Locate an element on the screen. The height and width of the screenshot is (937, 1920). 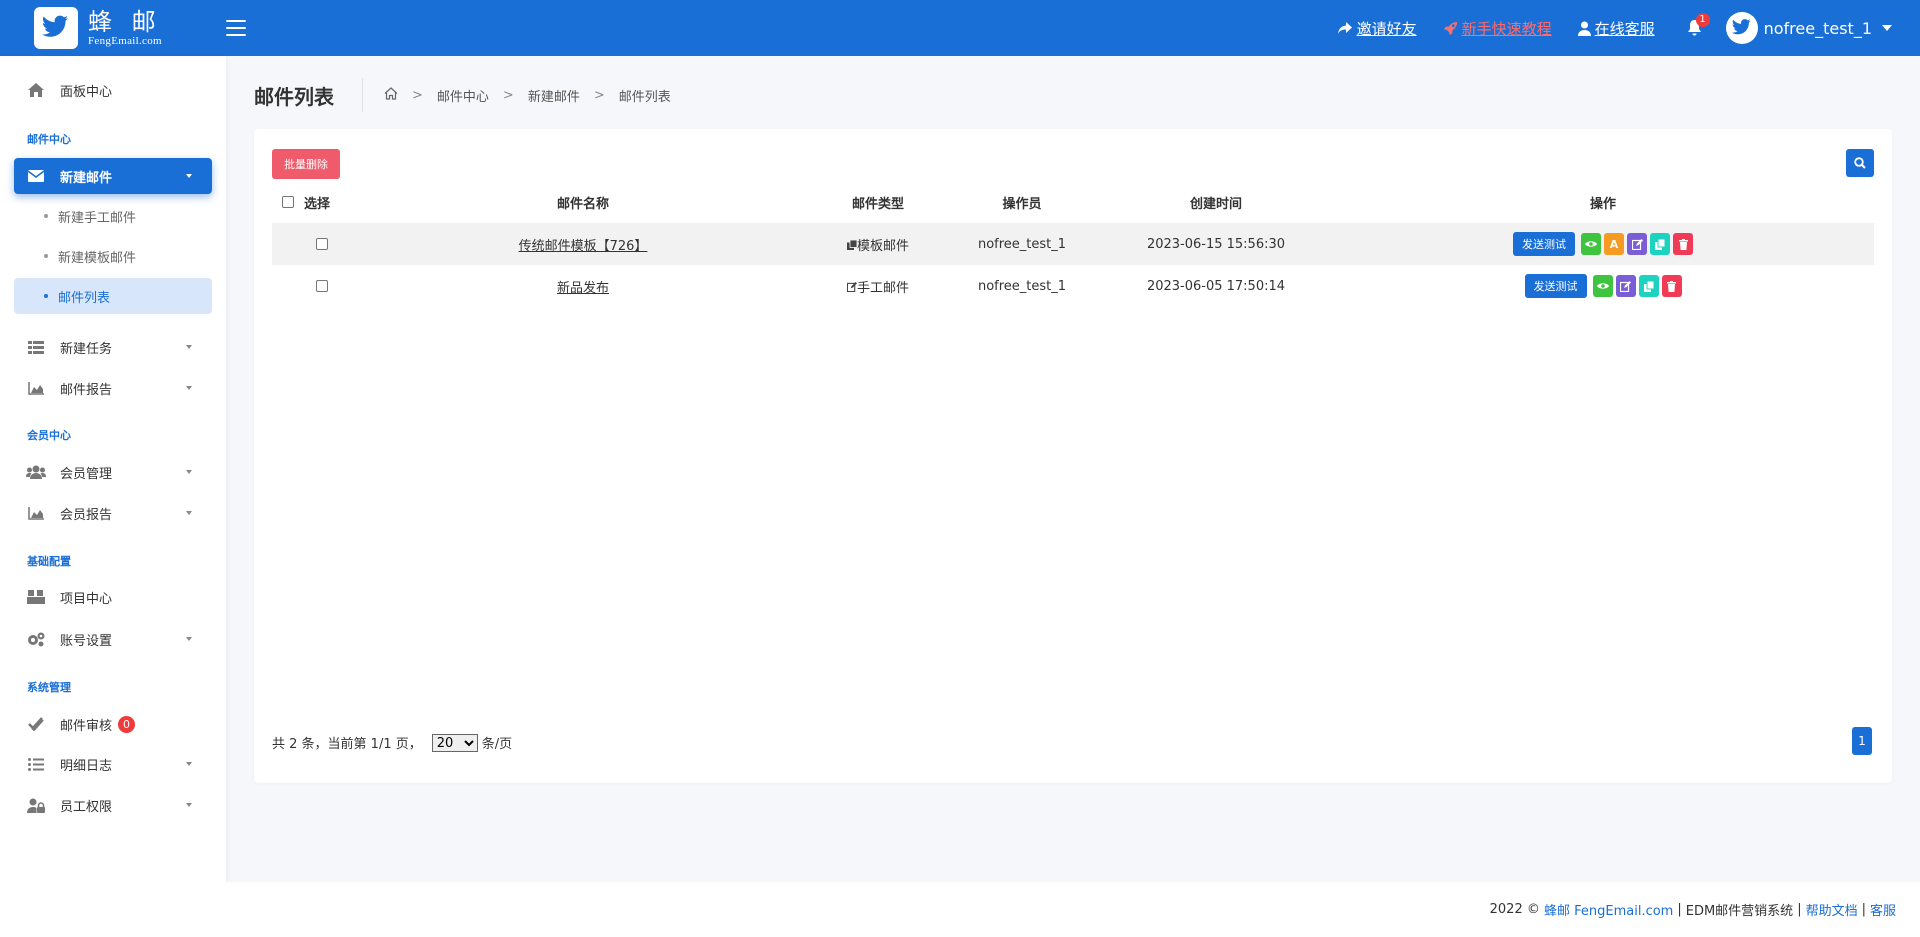
breadcrumb-mail-center: 邮件中心 is located at coordinates (463, 95).